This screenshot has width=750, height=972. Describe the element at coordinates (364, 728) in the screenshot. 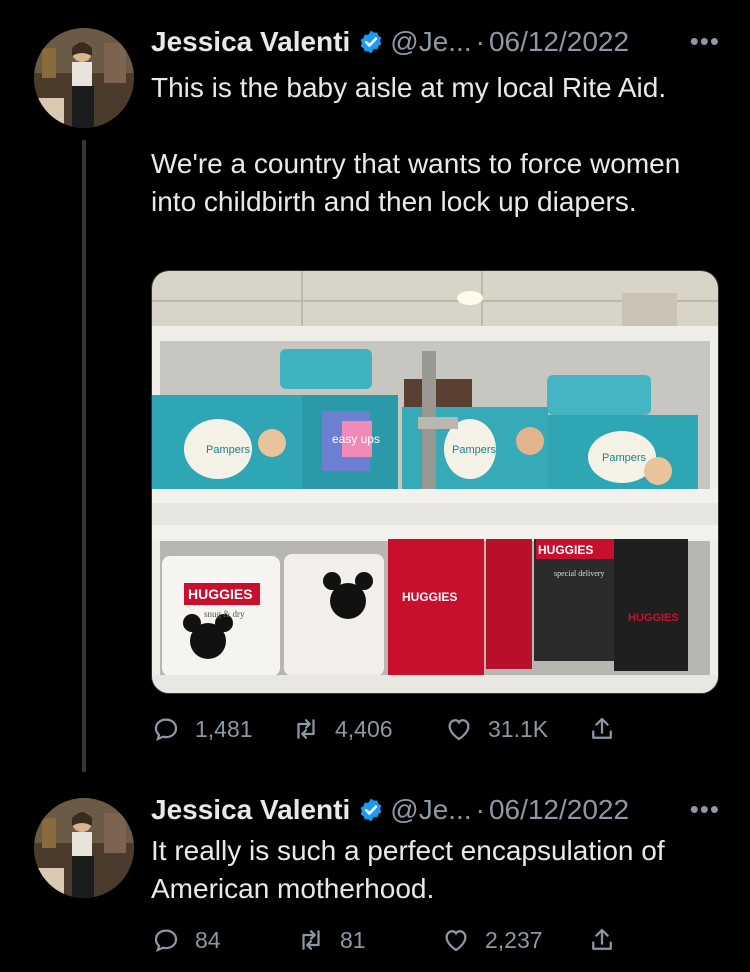

I see `retweet-count: 4,406` at that location.